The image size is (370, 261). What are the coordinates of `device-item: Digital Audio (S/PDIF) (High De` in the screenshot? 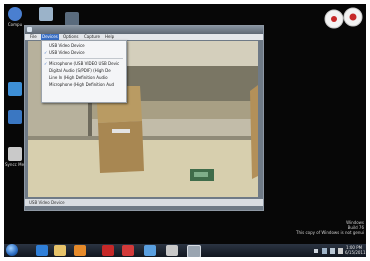 It's located at (84, 71).